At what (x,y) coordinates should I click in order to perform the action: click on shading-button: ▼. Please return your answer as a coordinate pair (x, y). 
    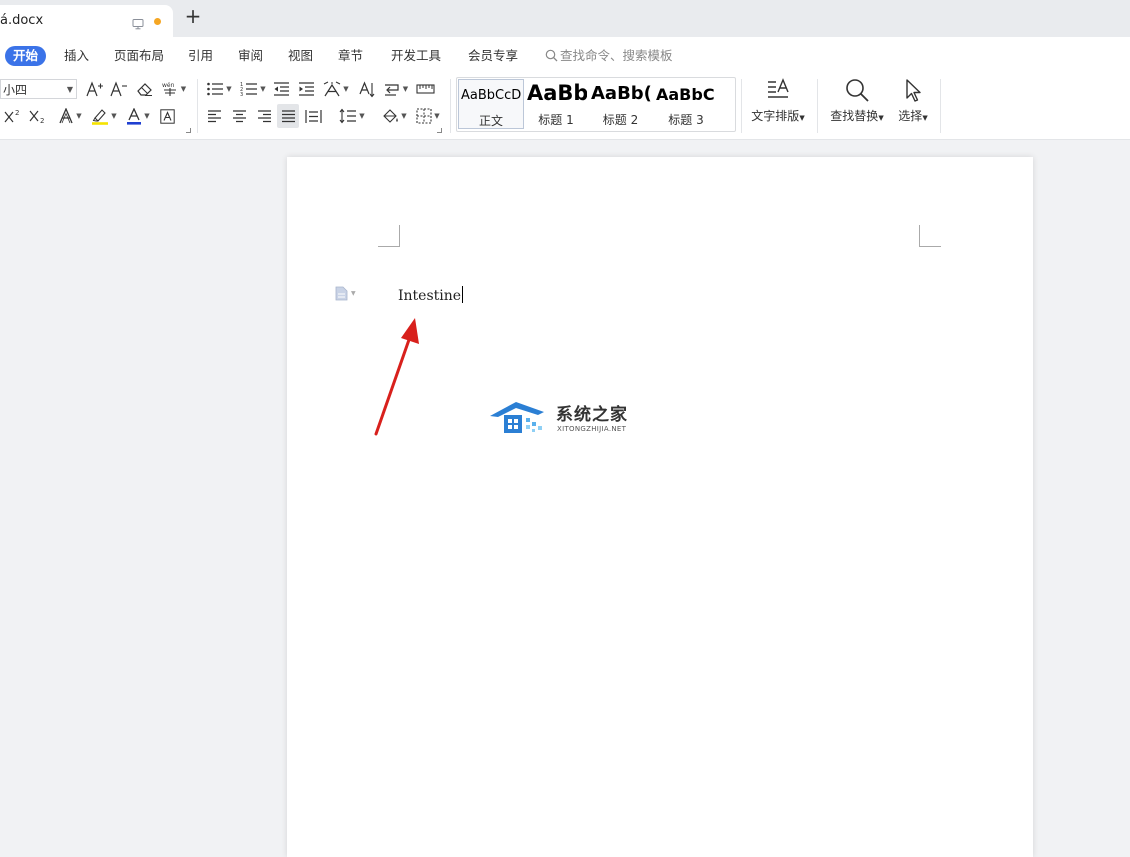
    Looking at the image, I should click on (394, 116).